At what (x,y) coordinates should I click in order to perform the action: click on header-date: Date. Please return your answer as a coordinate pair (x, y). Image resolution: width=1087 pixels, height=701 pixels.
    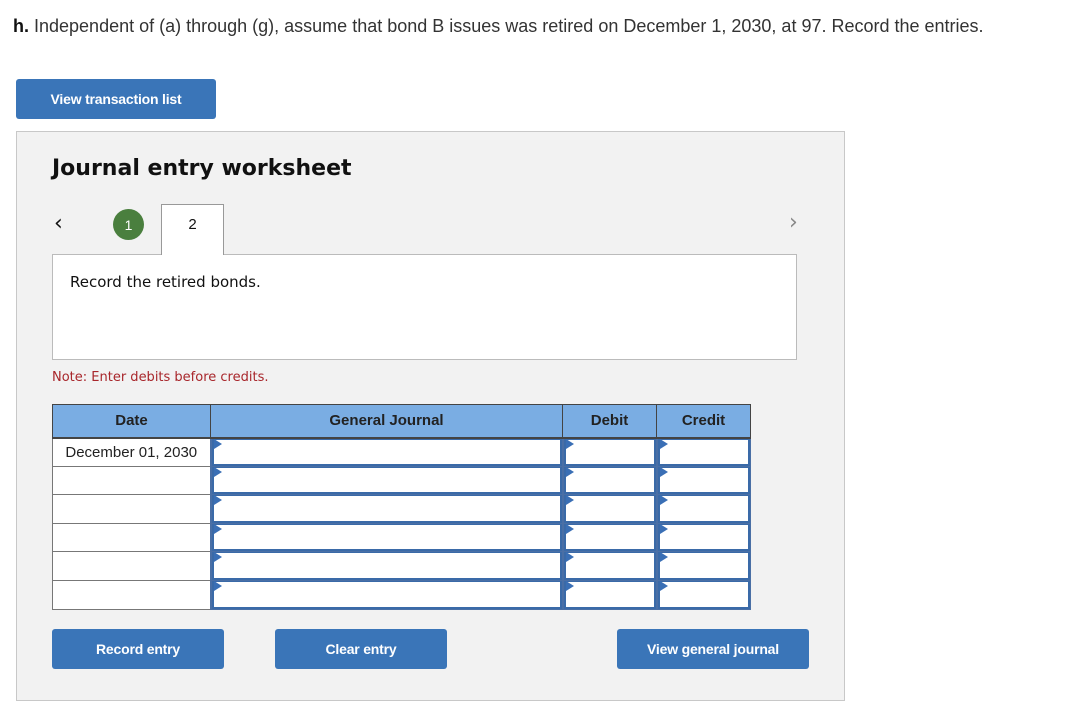
    Looking at the image, I should click on (131, 421).